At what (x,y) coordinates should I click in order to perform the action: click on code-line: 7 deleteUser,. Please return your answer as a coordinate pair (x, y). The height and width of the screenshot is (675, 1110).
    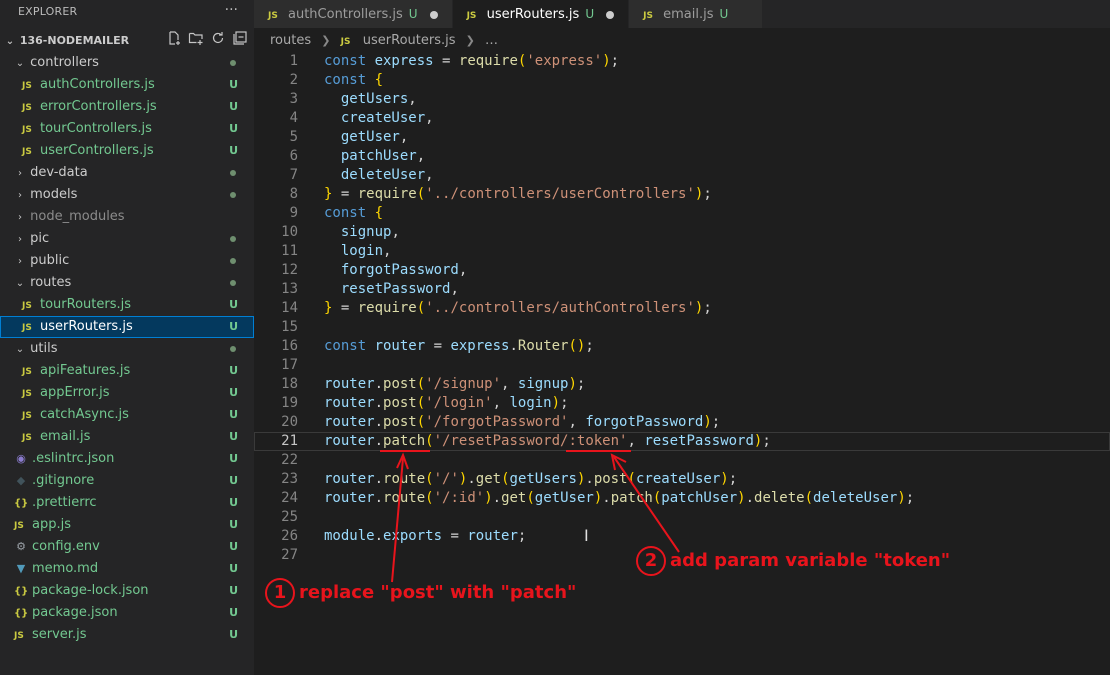
    Looking at the image, I should click on (682, 175).